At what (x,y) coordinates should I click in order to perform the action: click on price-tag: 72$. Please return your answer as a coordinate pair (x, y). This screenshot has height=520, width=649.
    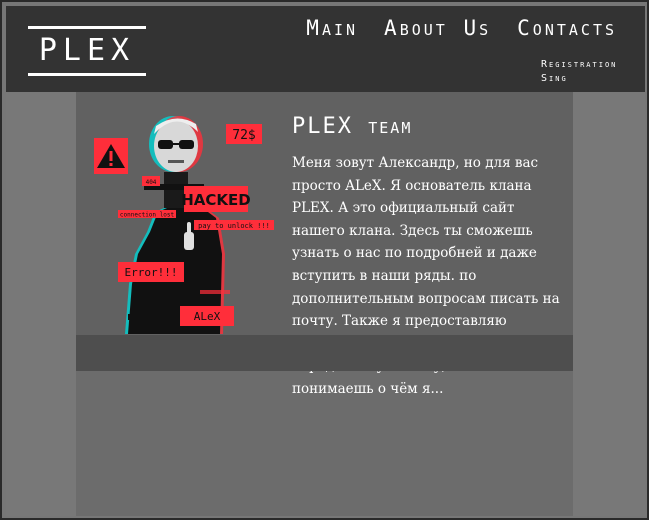
    Looking at the image, I should click on (244, 135).